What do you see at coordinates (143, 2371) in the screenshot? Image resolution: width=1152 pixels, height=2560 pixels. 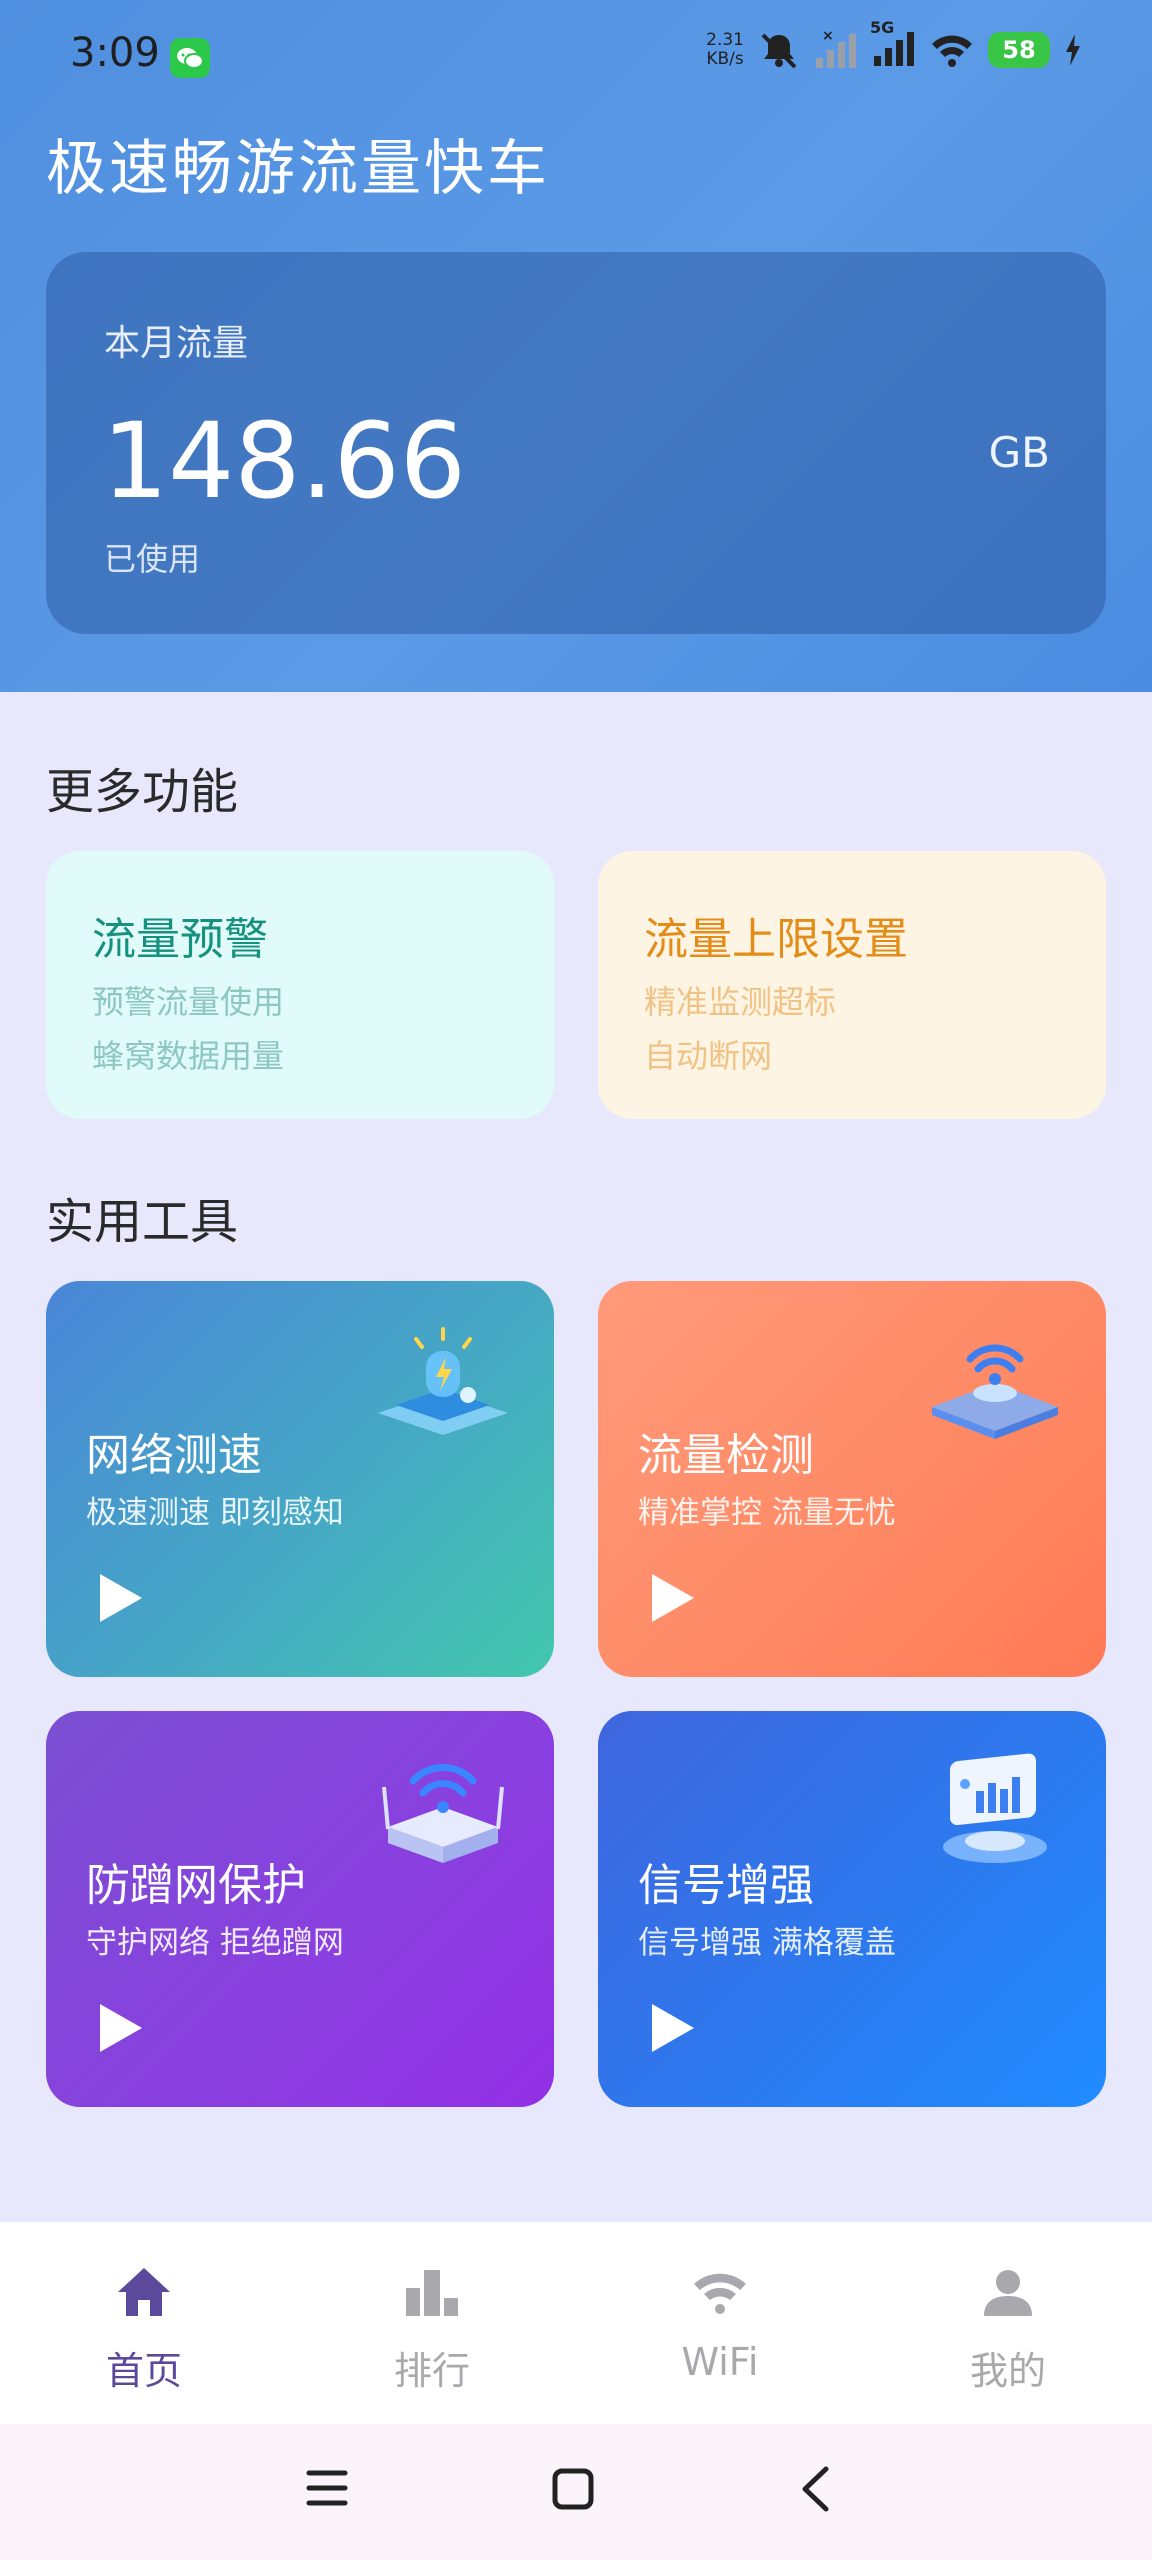 I see `tab-label: 首页` at bounding box center [143, 2371].